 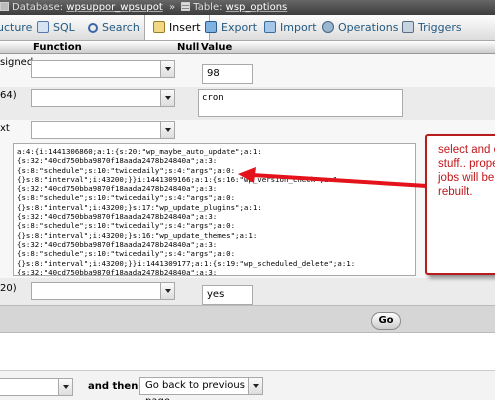 I want to click on tab-triggers-label: Triggers, so click(x=440, y=27).